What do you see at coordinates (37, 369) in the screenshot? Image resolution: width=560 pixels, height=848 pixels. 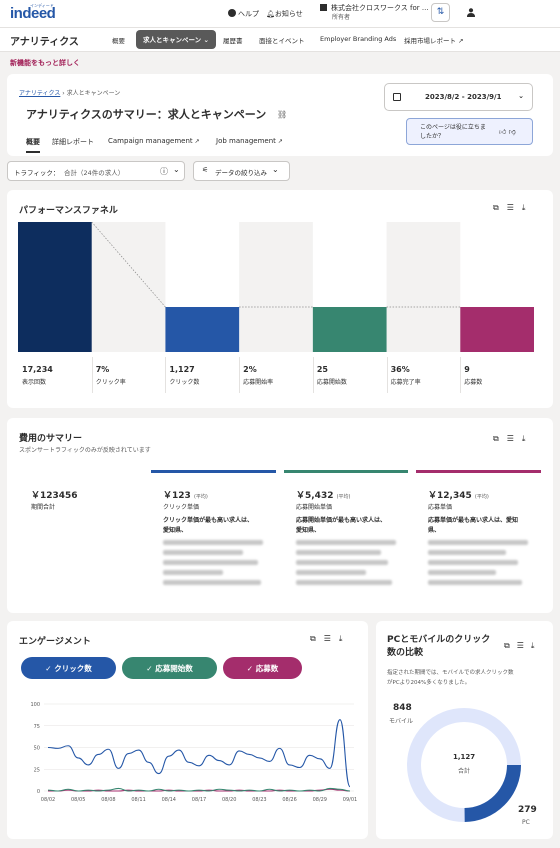 I see `funnel-stage-value: 17,234` at bounding box center [37, 369].